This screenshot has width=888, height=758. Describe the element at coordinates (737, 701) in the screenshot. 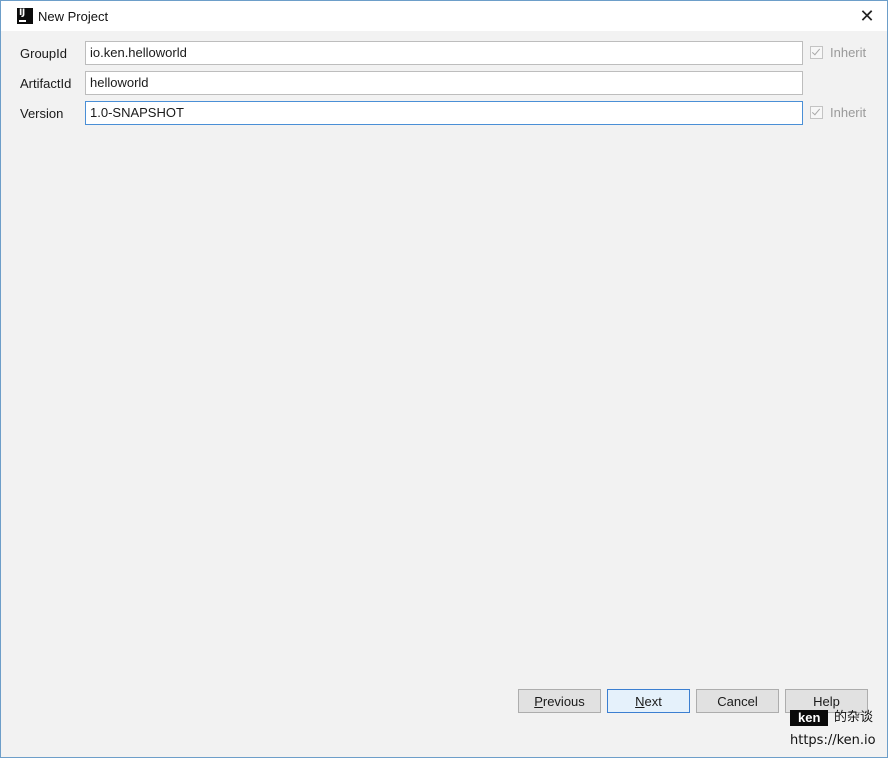

I see `cancel-button: Cancel` at that location.